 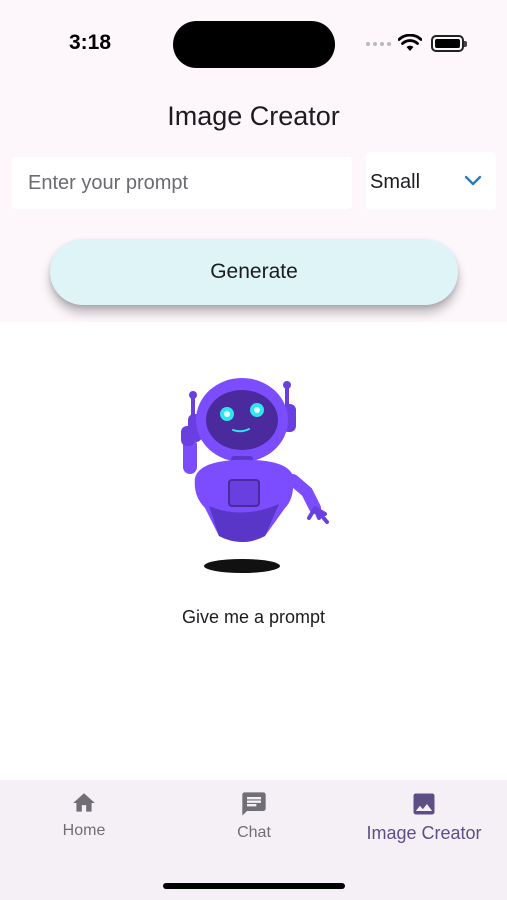 What do you see at coordinates (410, 42) in the screenshot?
I see `wifi-icon` at bounding box center [410, 42].